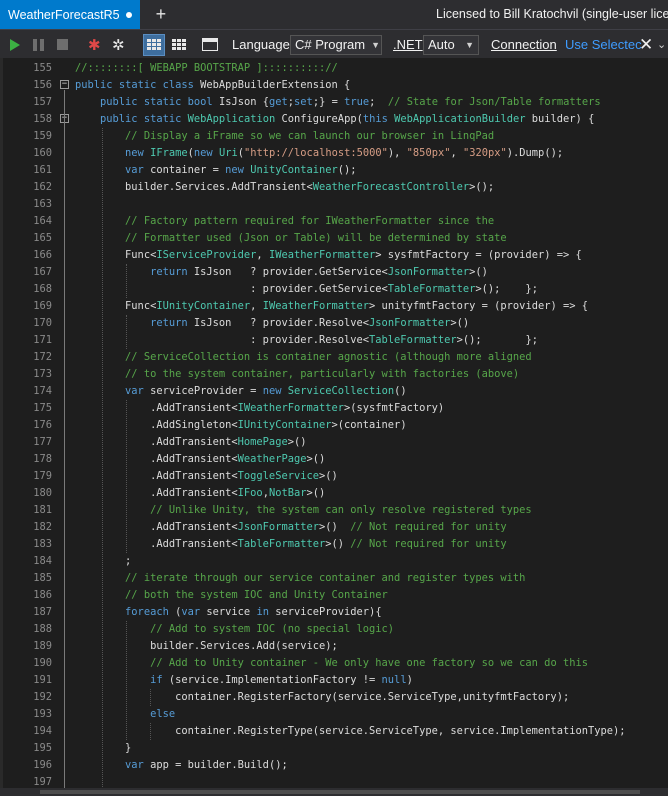  I want to click on line-number: 178, so click(42, 459).